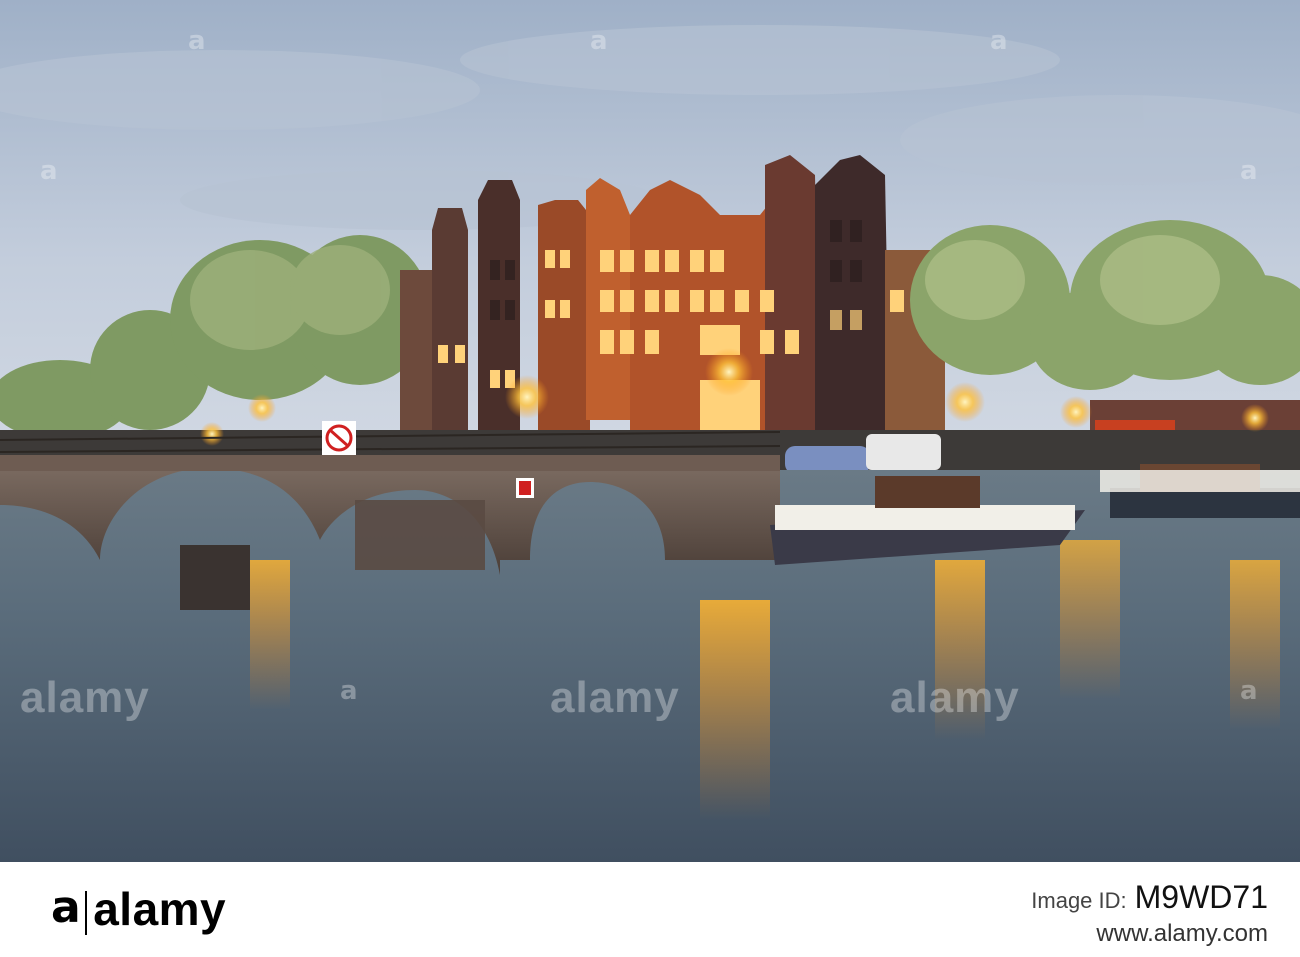 The height and width of the screenshot is (957, 1300). What do you see at coordinates (160, 909) in the screenshot?
I see `alamy-logo-word: alamy` at bounding box center [160, 909].